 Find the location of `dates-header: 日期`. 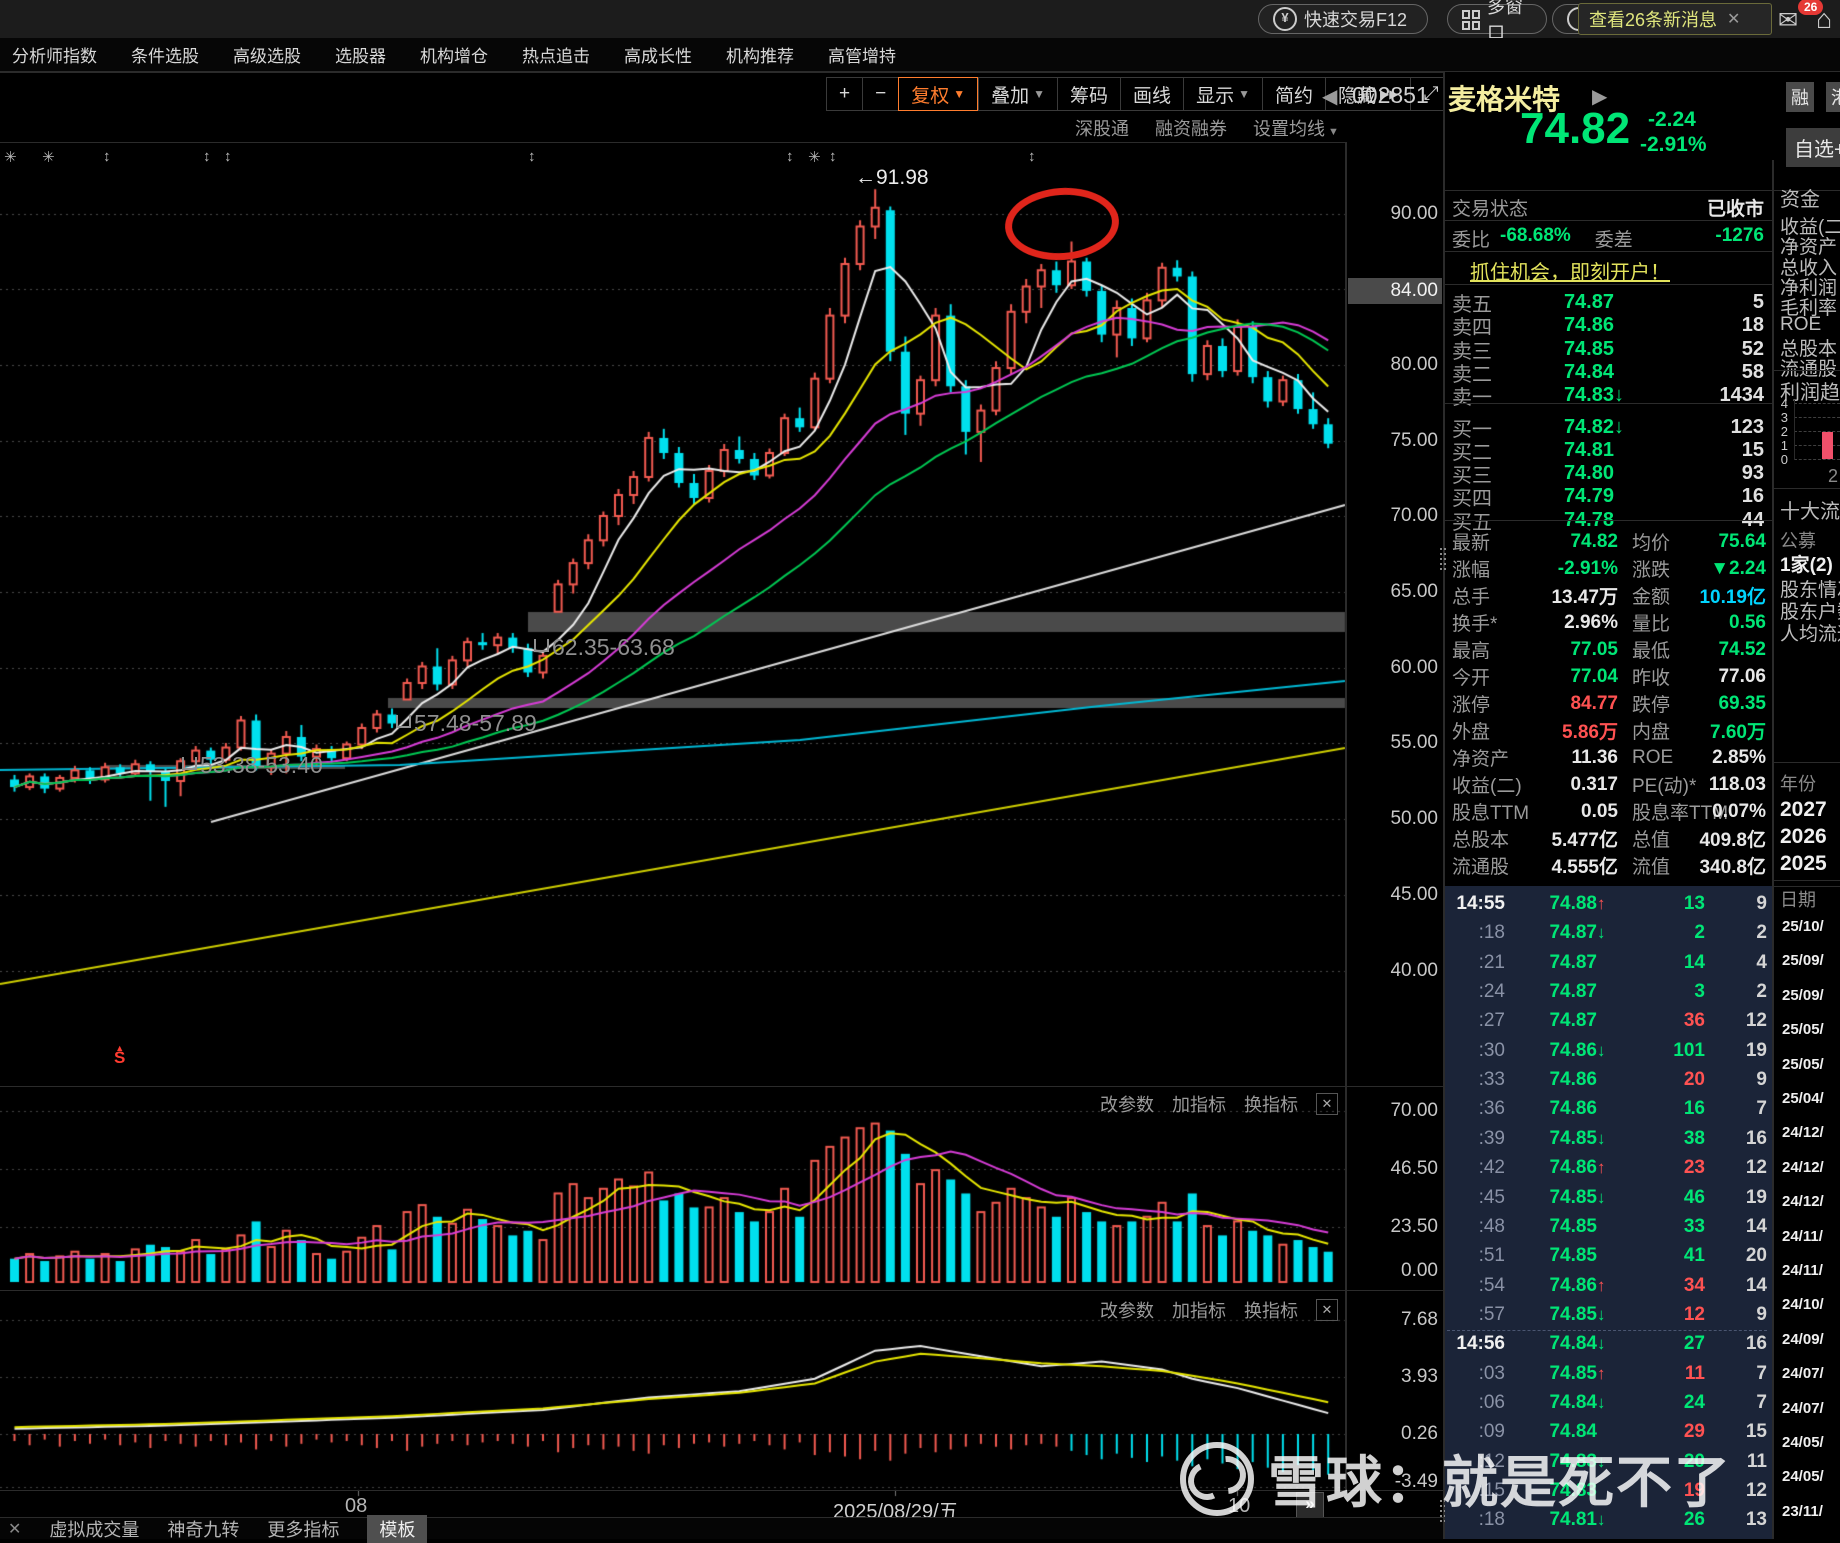

dates-header: 日期 is located at coordinates (1798, 900).